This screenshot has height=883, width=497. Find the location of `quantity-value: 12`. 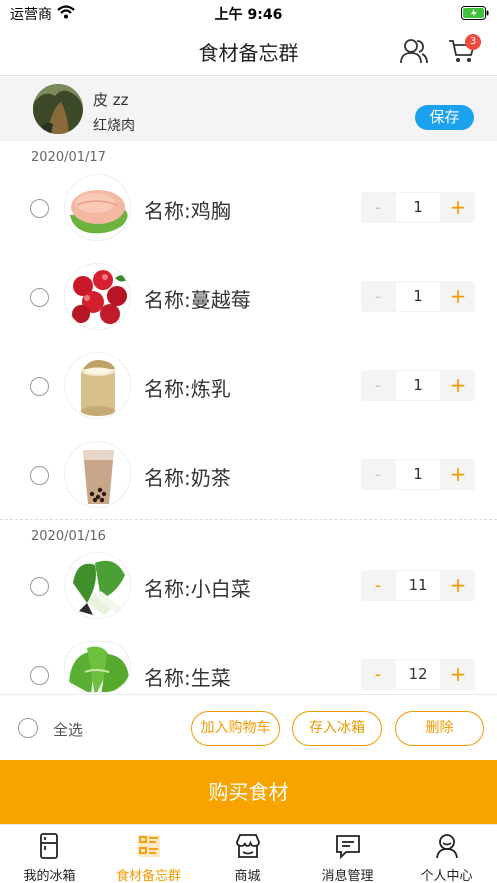

quantity-value: 12 is located at coordinates (418, 674).